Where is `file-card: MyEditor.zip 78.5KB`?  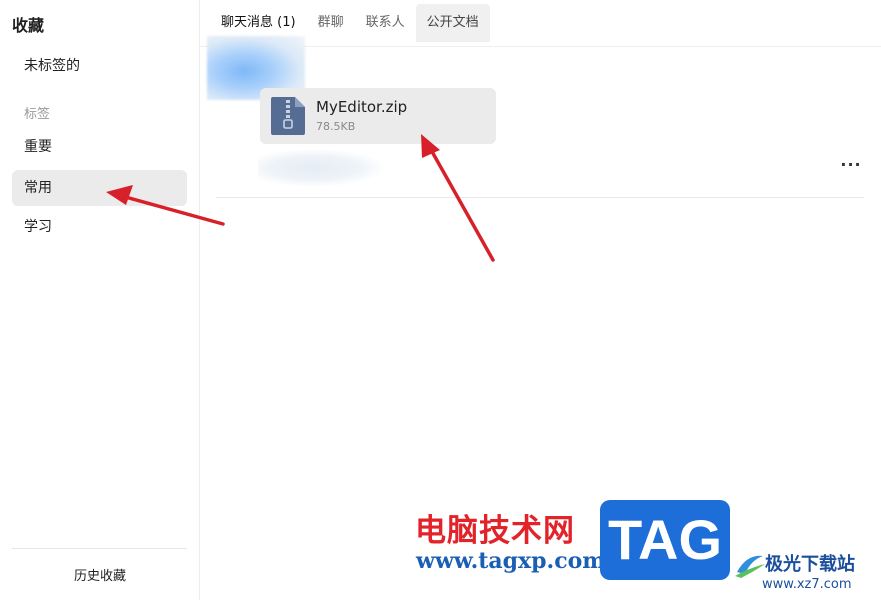 file-card: MyEditor.zip 78.5KB is located at coordinates (378, 116).